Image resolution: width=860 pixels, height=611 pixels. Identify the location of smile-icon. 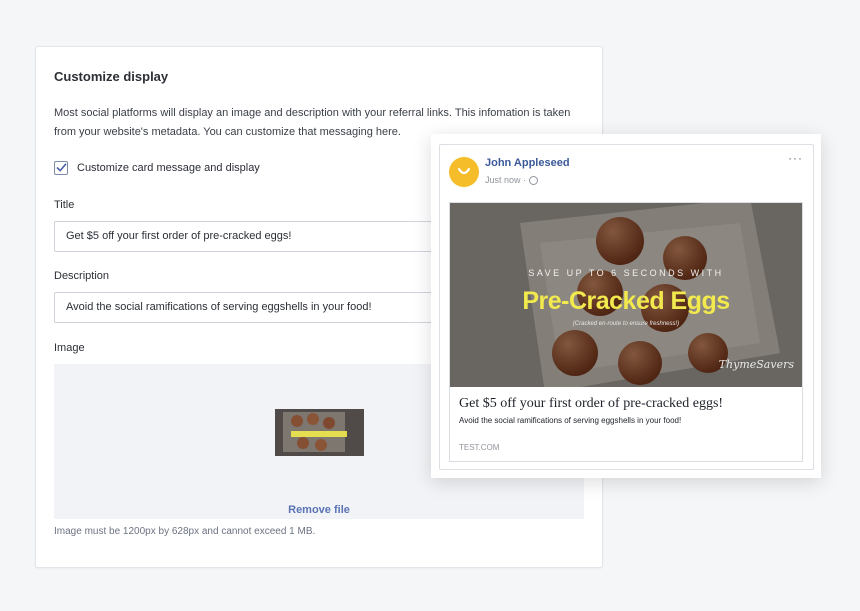
(464, 171).